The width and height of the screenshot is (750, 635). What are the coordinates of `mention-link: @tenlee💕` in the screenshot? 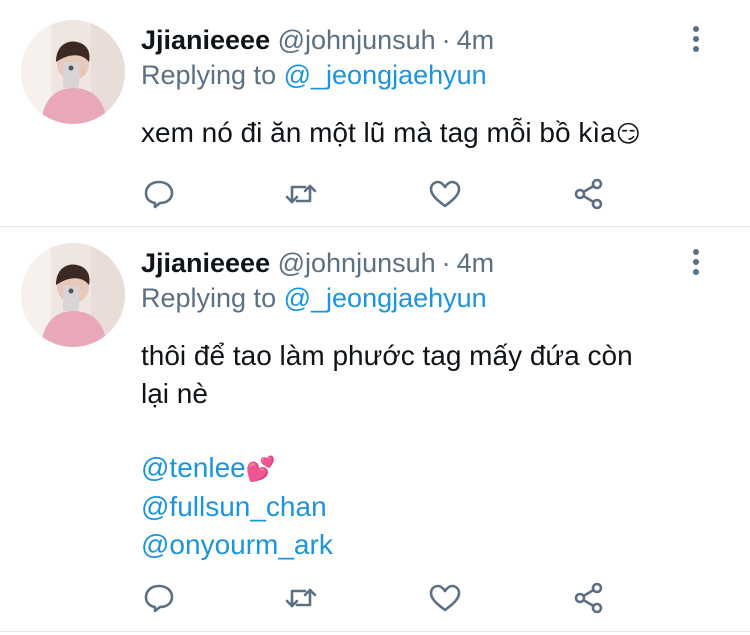 It's located at (237, 468).